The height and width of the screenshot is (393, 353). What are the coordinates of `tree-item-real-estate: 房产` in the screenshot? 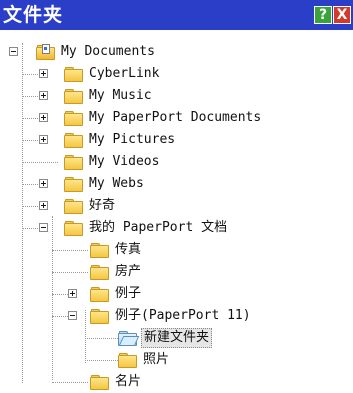 It's located at (116, 272).